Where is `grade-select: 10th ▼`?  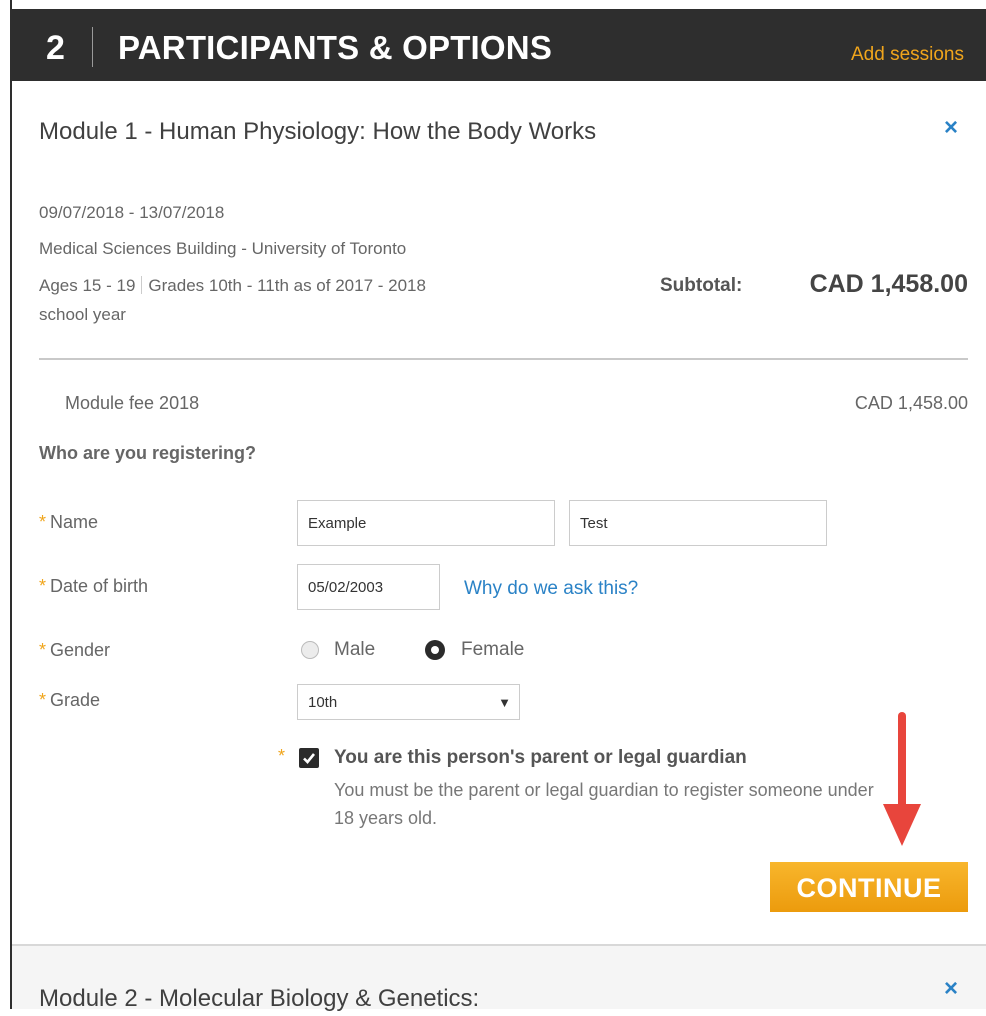
grade-select: 10th ▼ is located at coordinates (408, 702).